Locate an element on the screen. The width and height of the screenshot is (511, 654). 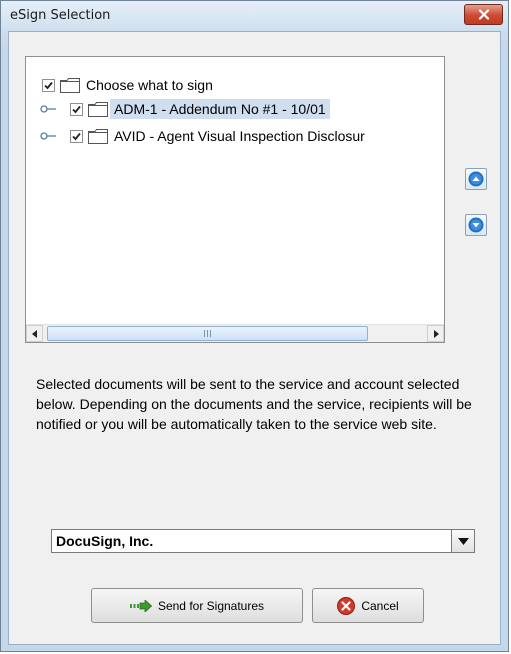
scroll-left-button is located at coordinates (34, 333).